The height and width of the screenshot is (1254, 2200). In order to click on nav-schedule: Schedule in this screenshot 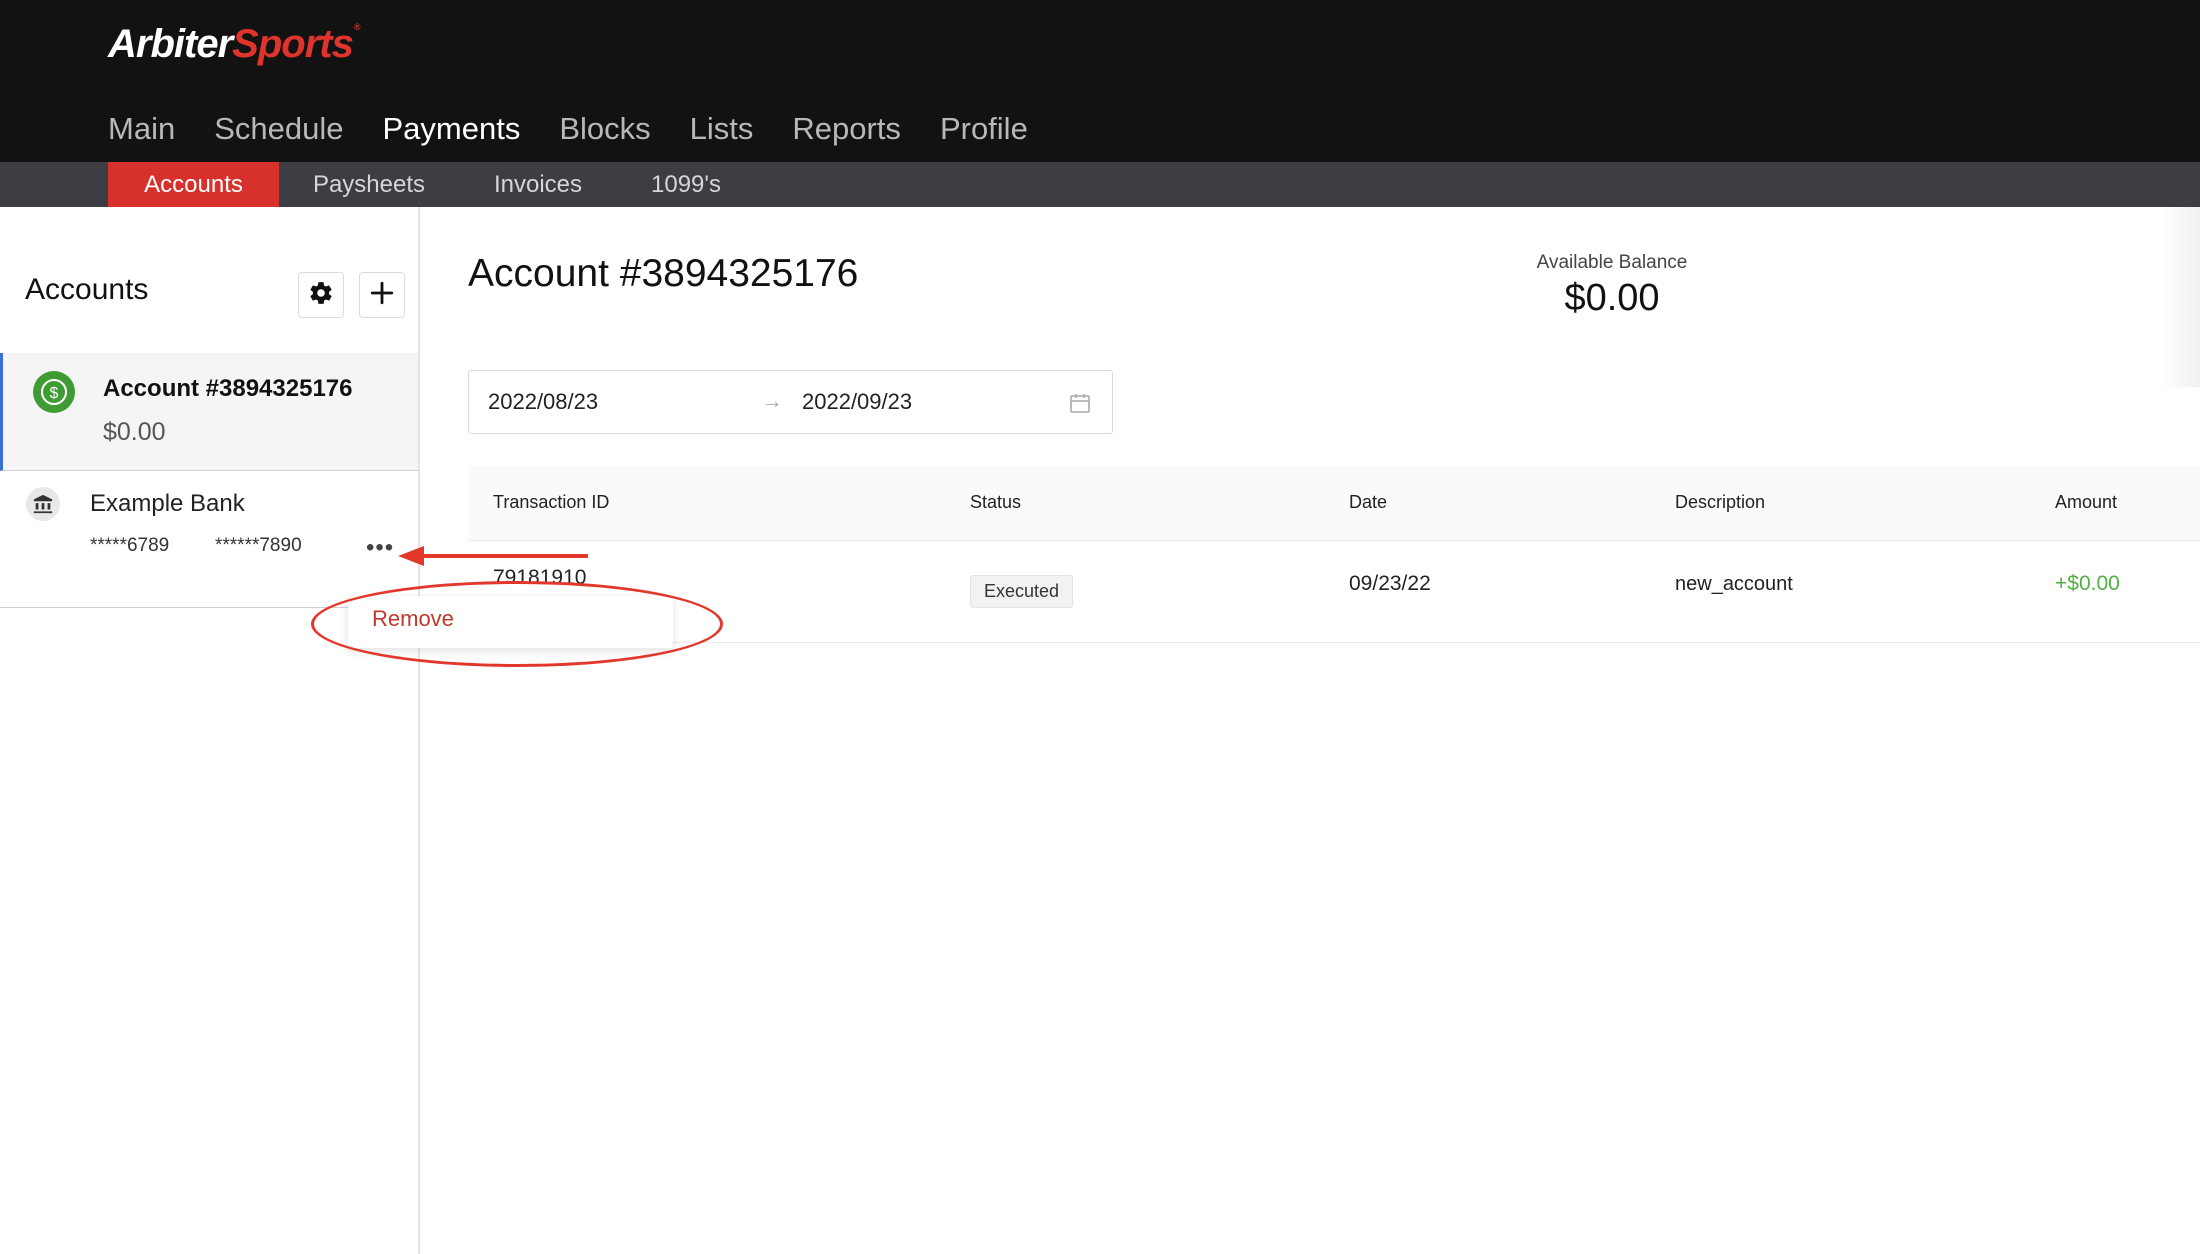, I will do `click(278, 132)`.